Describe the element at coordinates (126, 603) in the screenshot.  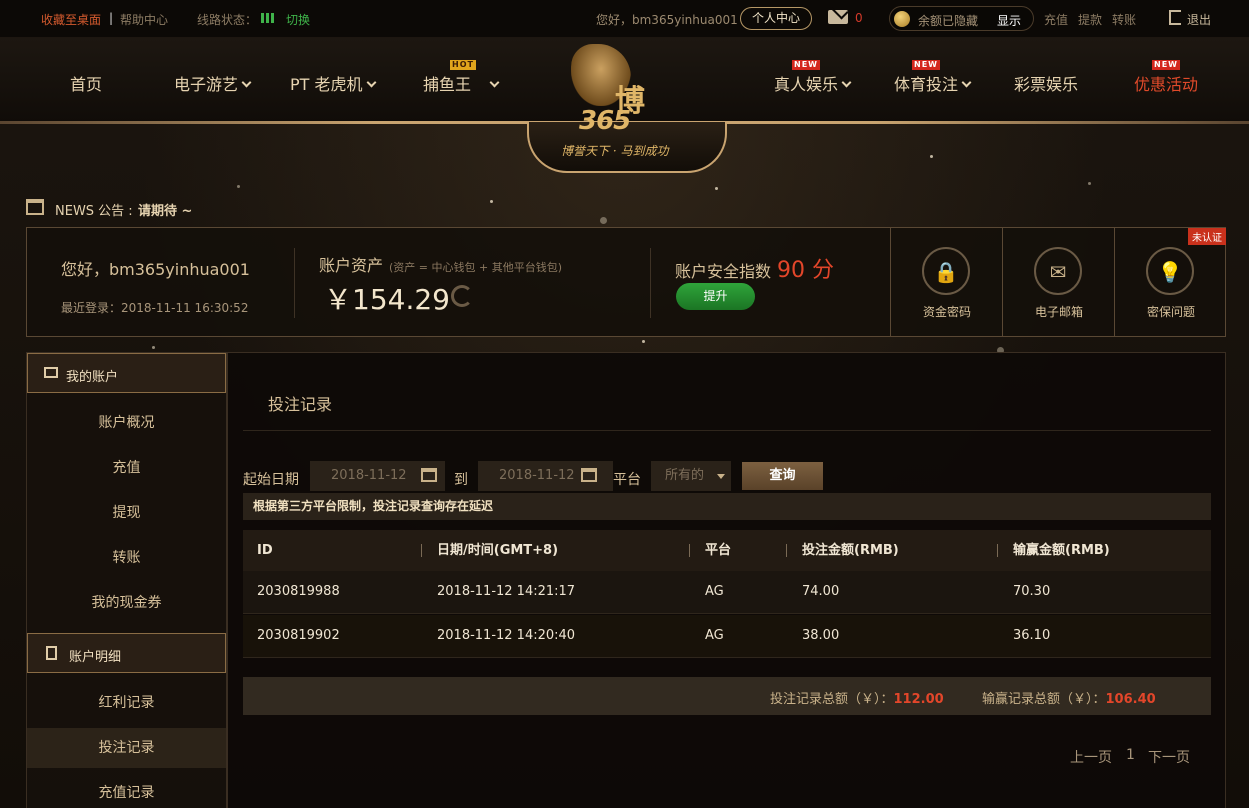
I see `sidebar-item-coupons: 我的现金券` at that location.